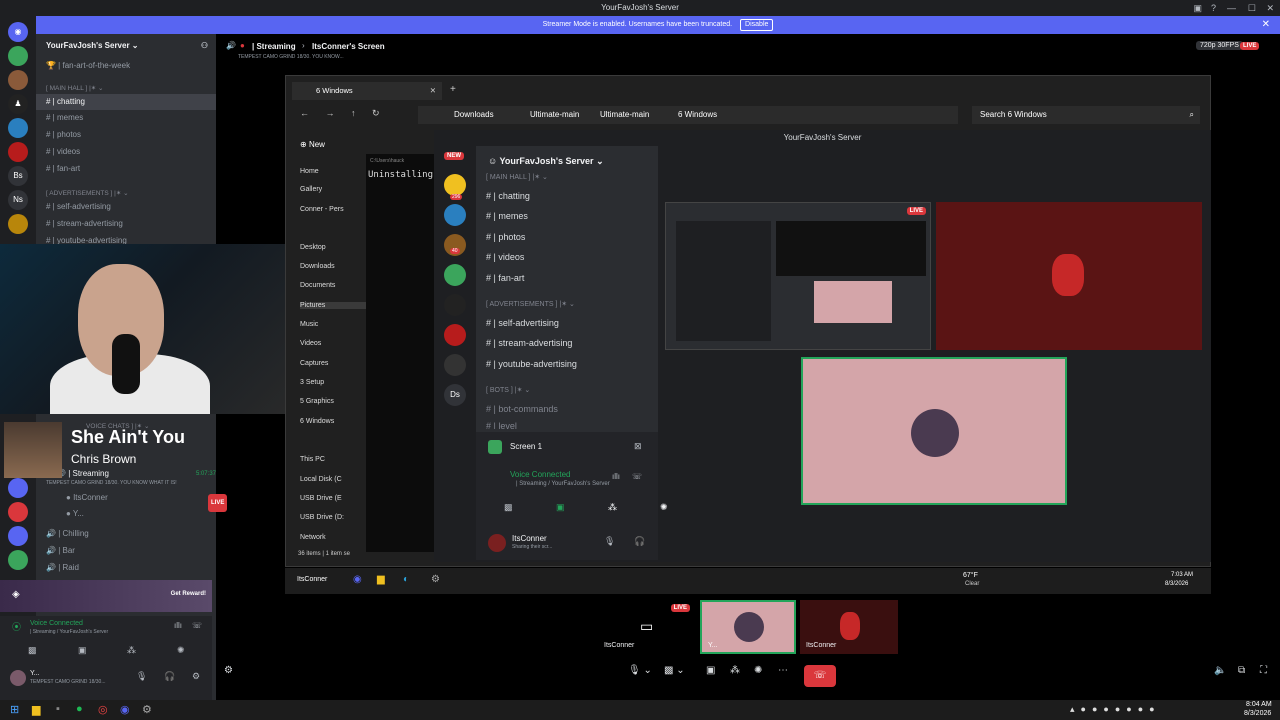  Describe the element at coordinates (333, 537) in the screenshot. I see `nav-network: Network` at that location.